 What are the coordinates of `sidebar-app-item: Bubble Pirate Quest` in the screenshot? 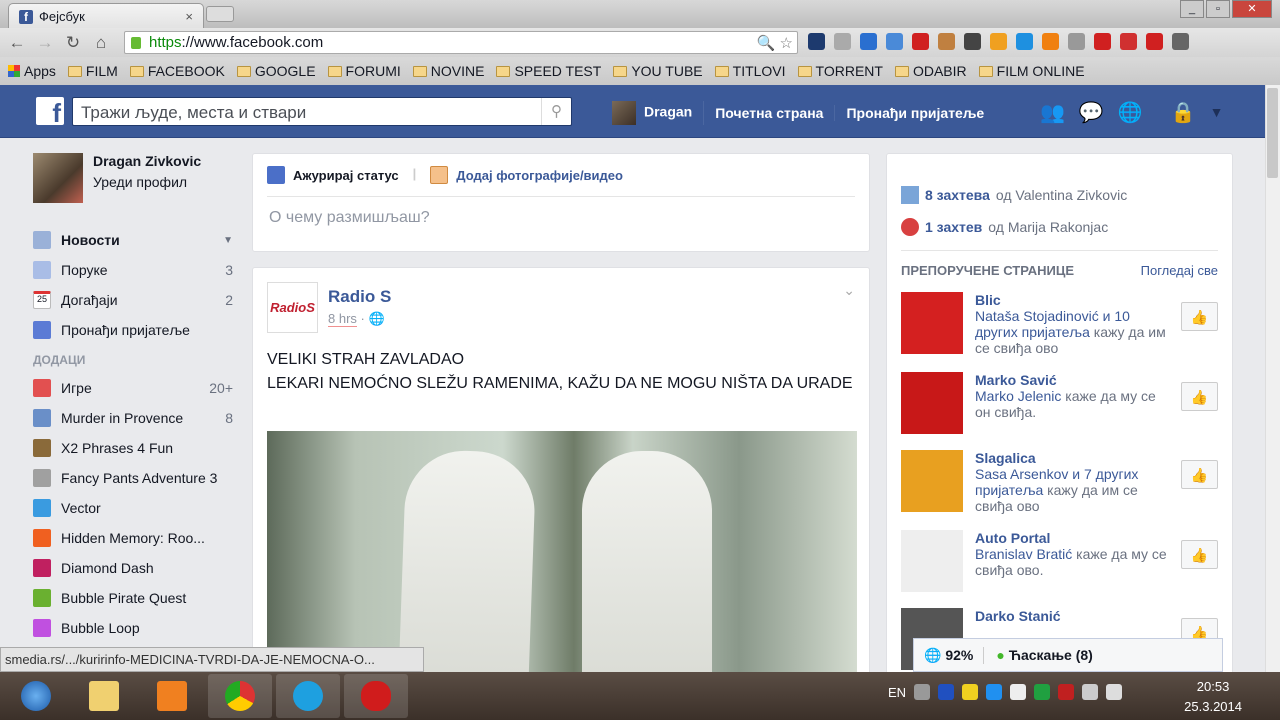 It's located at (133, 598).